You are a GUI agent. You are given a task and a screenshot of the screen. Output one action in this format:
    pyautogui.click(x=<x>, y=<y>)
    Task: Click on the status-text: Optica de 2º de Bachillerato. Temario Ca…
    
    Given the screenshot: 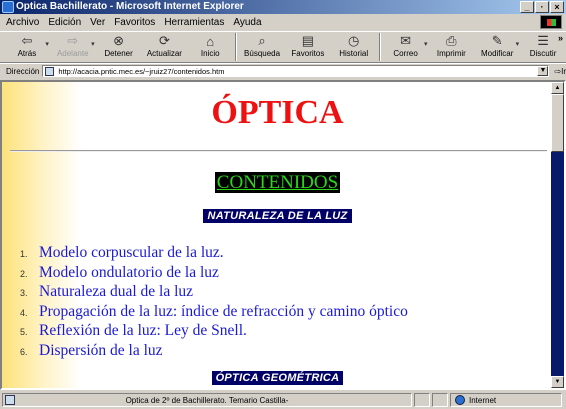 What is the action you would take?
    pyautogui.click(x=207, y=400)
    